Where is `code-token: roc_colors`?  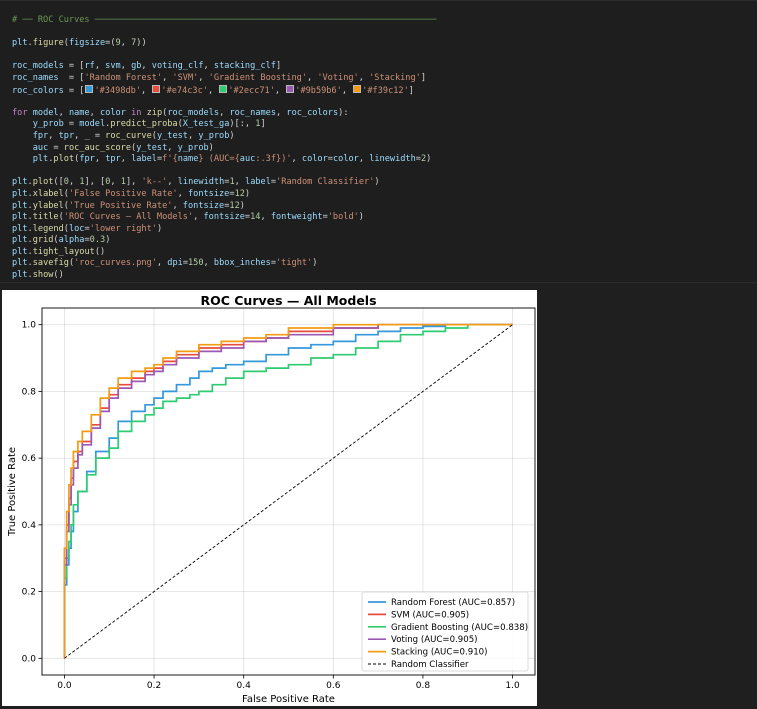
code-token: roc_colors is located at coordinates (312, 112).